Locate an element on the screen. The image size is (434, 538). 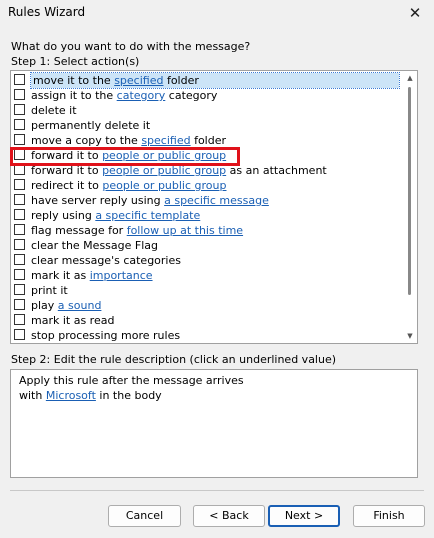
action-text: stop processing more rules is located at coordinates (105, 335).